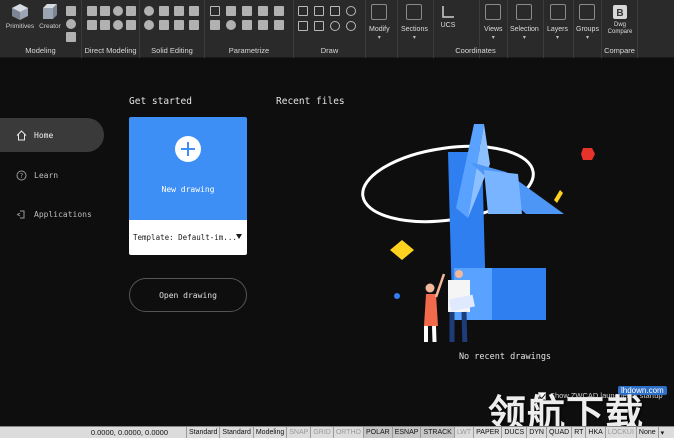 The width and height of the screenshot is (674, 438). I want to click on constraint-perpendicular-icon, so click(263, 11).